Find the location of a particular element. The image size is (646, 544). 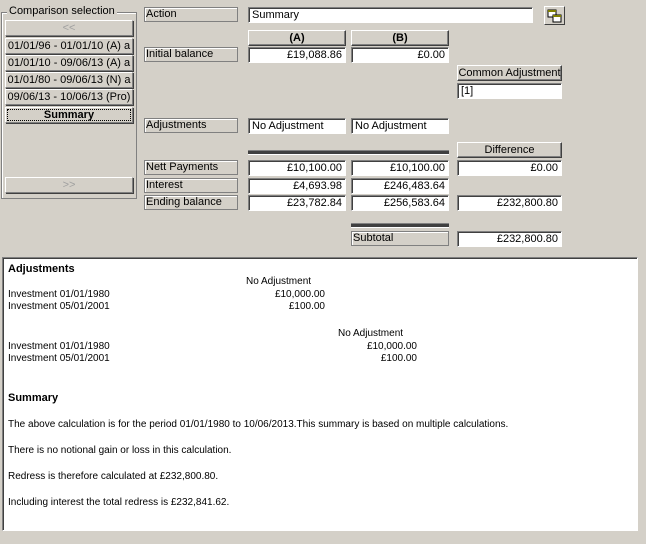

comparison-item-4: 09/06/13 - 10/06/13 (Pro) is located at coordinates (69, 97).